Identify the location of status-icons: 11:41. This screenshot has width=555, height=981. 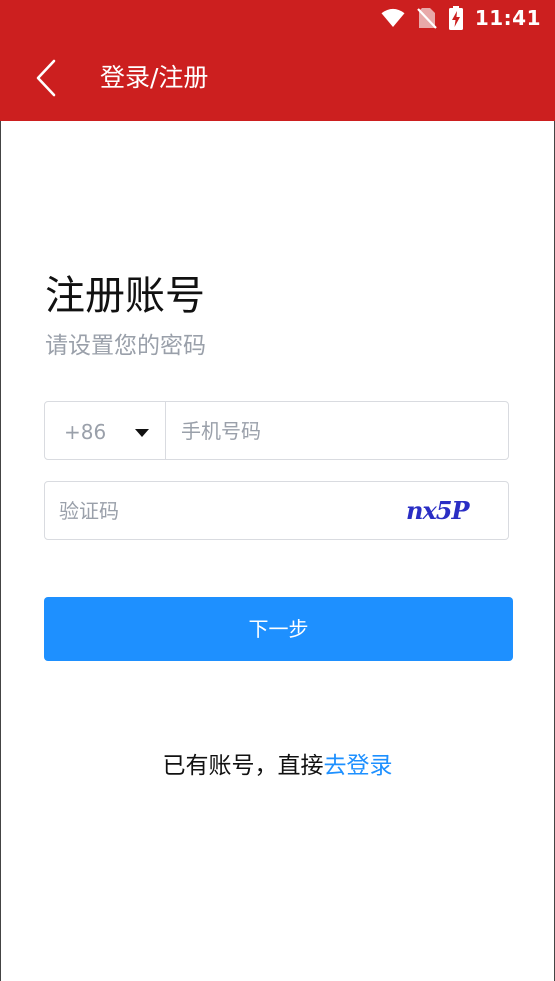
(461, 18).